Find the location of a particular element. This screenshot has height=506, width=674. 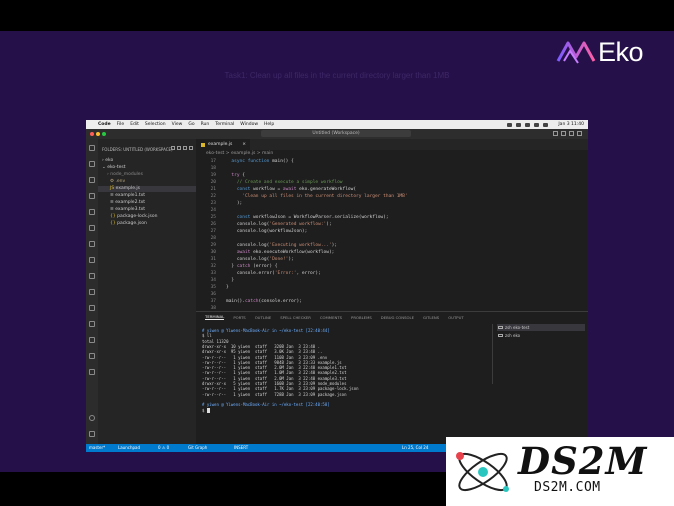

new-folder-icon is located at coordinates (179, 148).